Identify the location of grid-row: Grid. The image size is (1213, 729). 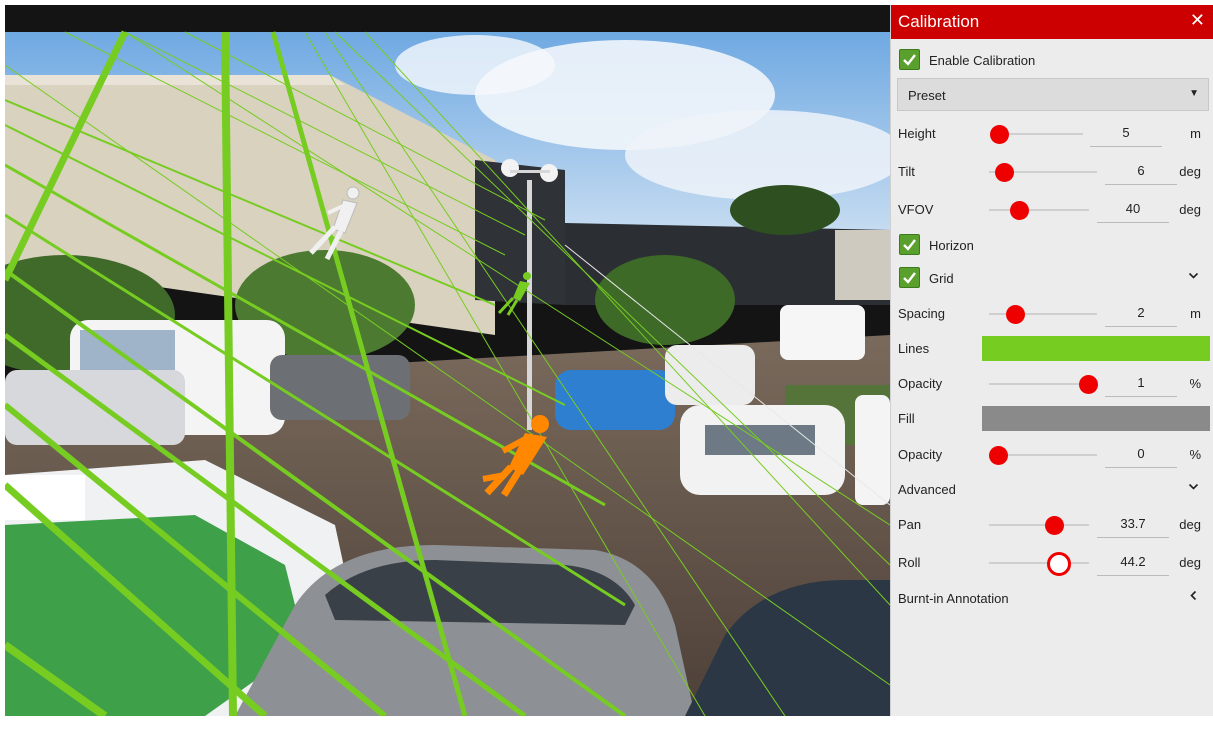
(1052, 279).